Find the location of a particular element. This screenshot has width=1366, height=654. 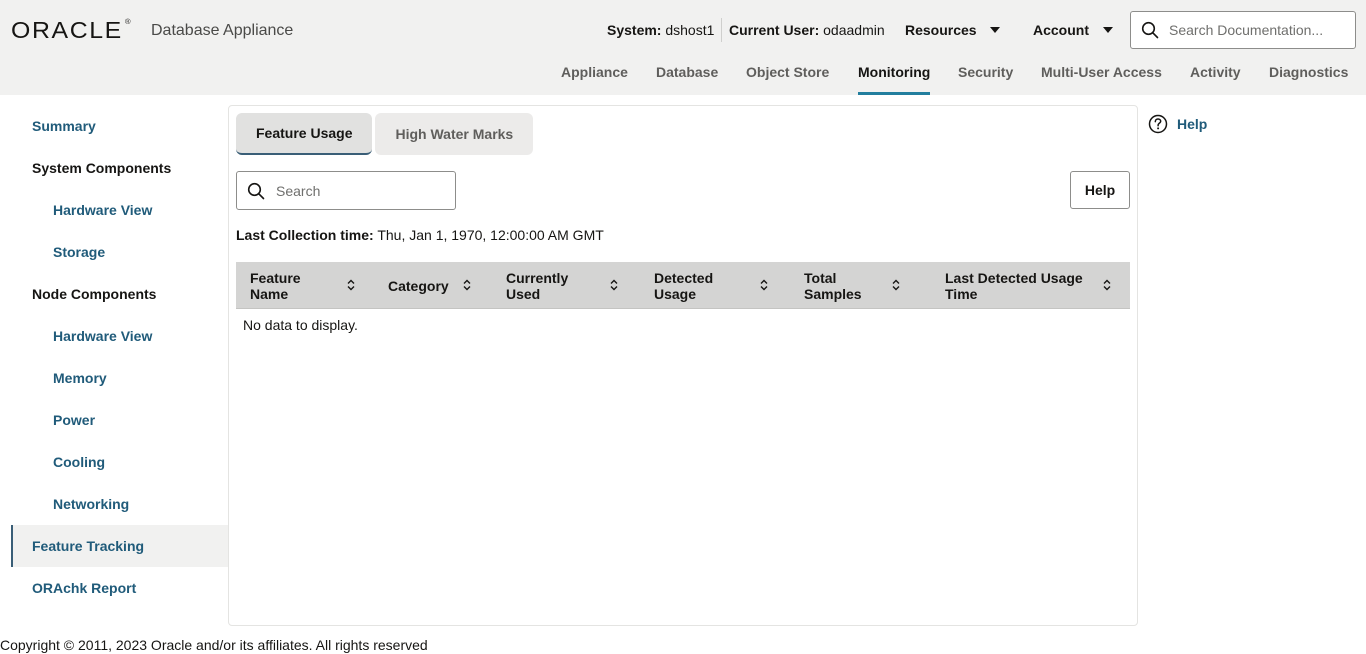

help-link: Help is located at coordinates (1177, 124).